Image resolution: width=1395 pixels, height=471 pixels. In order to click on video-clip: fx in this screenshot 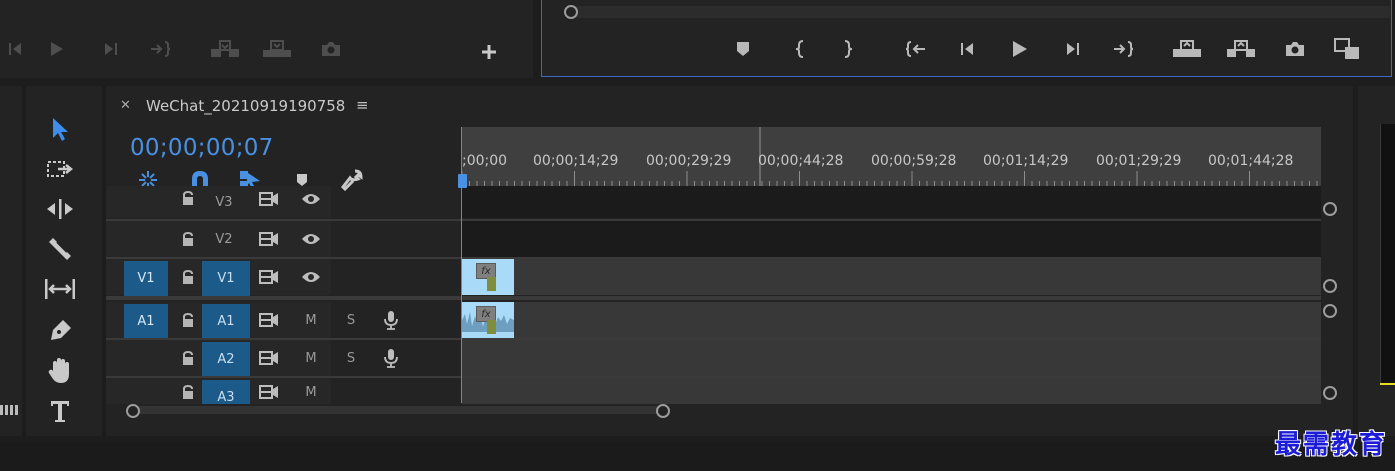, I will do `click(488, 277)`.